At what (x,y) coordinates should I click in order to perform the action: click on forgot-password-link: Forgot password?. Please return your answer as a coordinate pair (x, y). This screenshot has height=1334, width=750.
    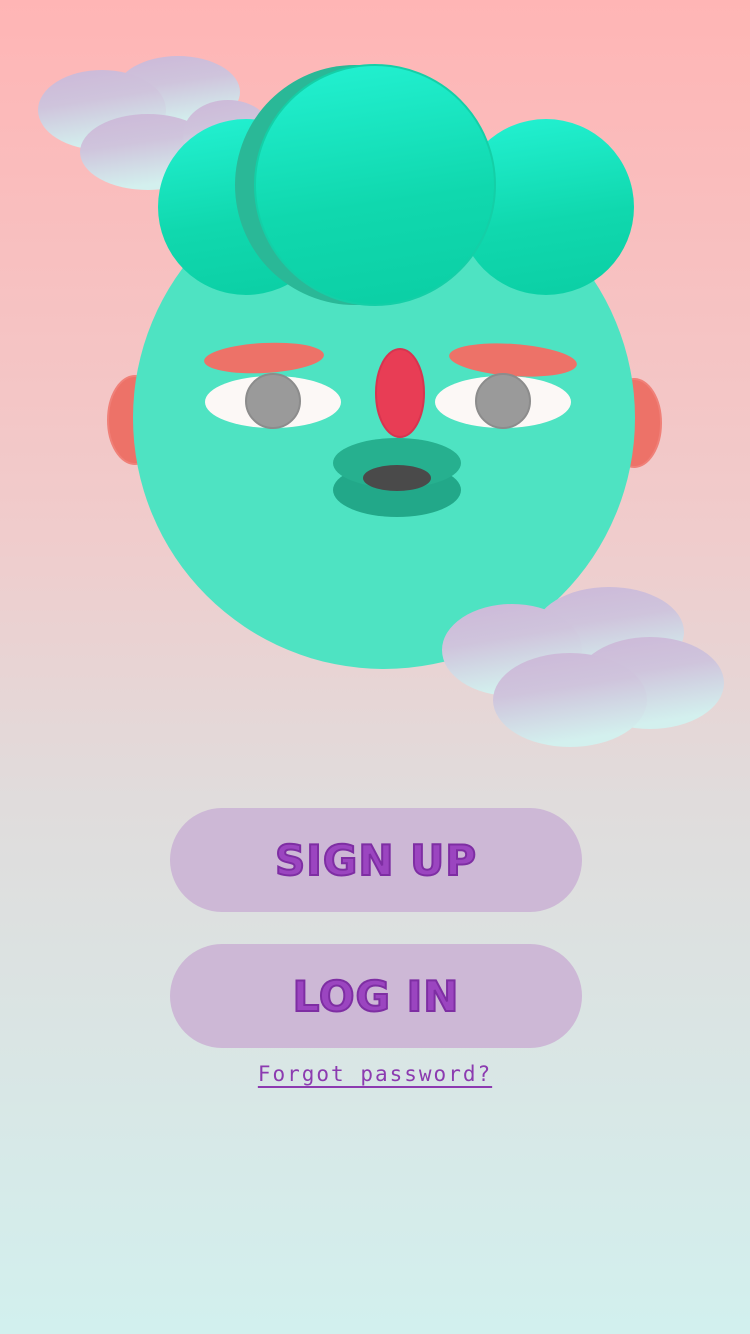
    Looking at the image, I should click on (375, 1074).